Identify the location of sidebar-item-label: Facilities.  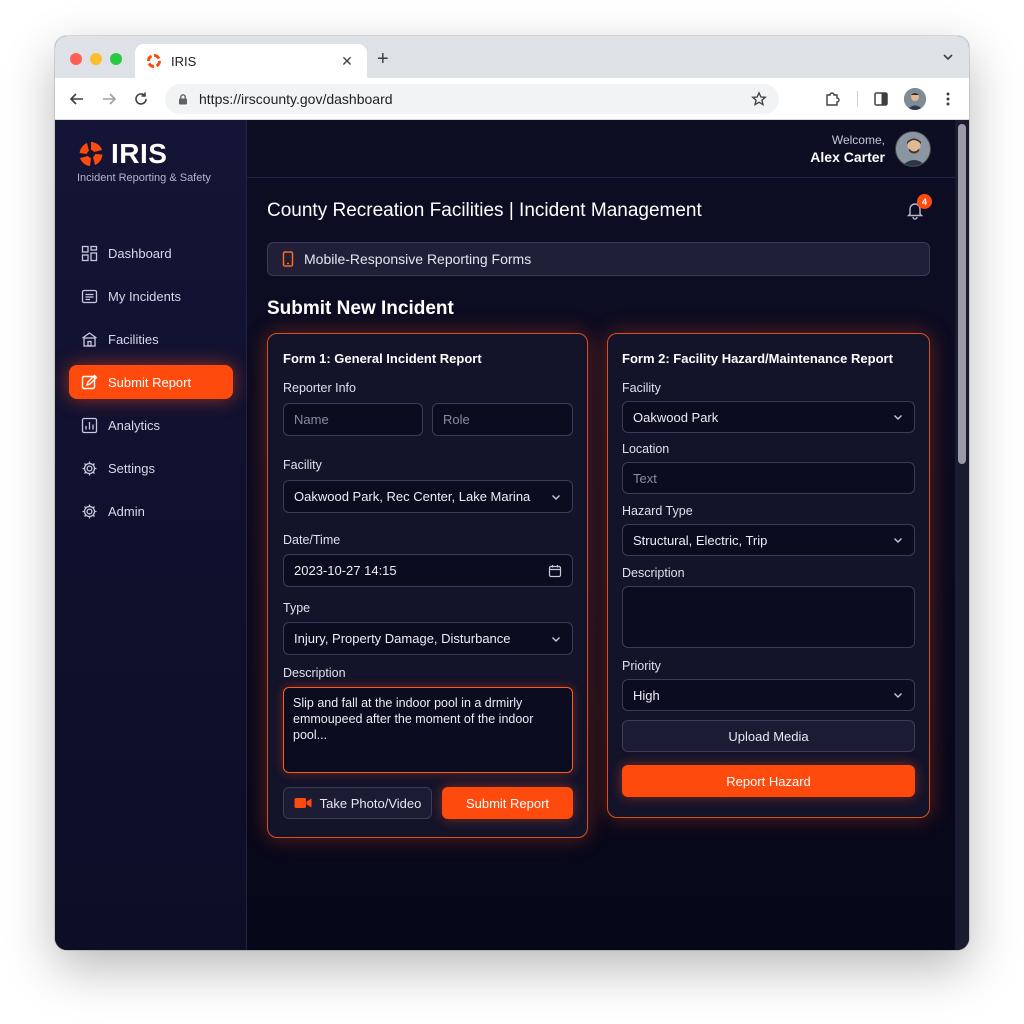
(133, 339).